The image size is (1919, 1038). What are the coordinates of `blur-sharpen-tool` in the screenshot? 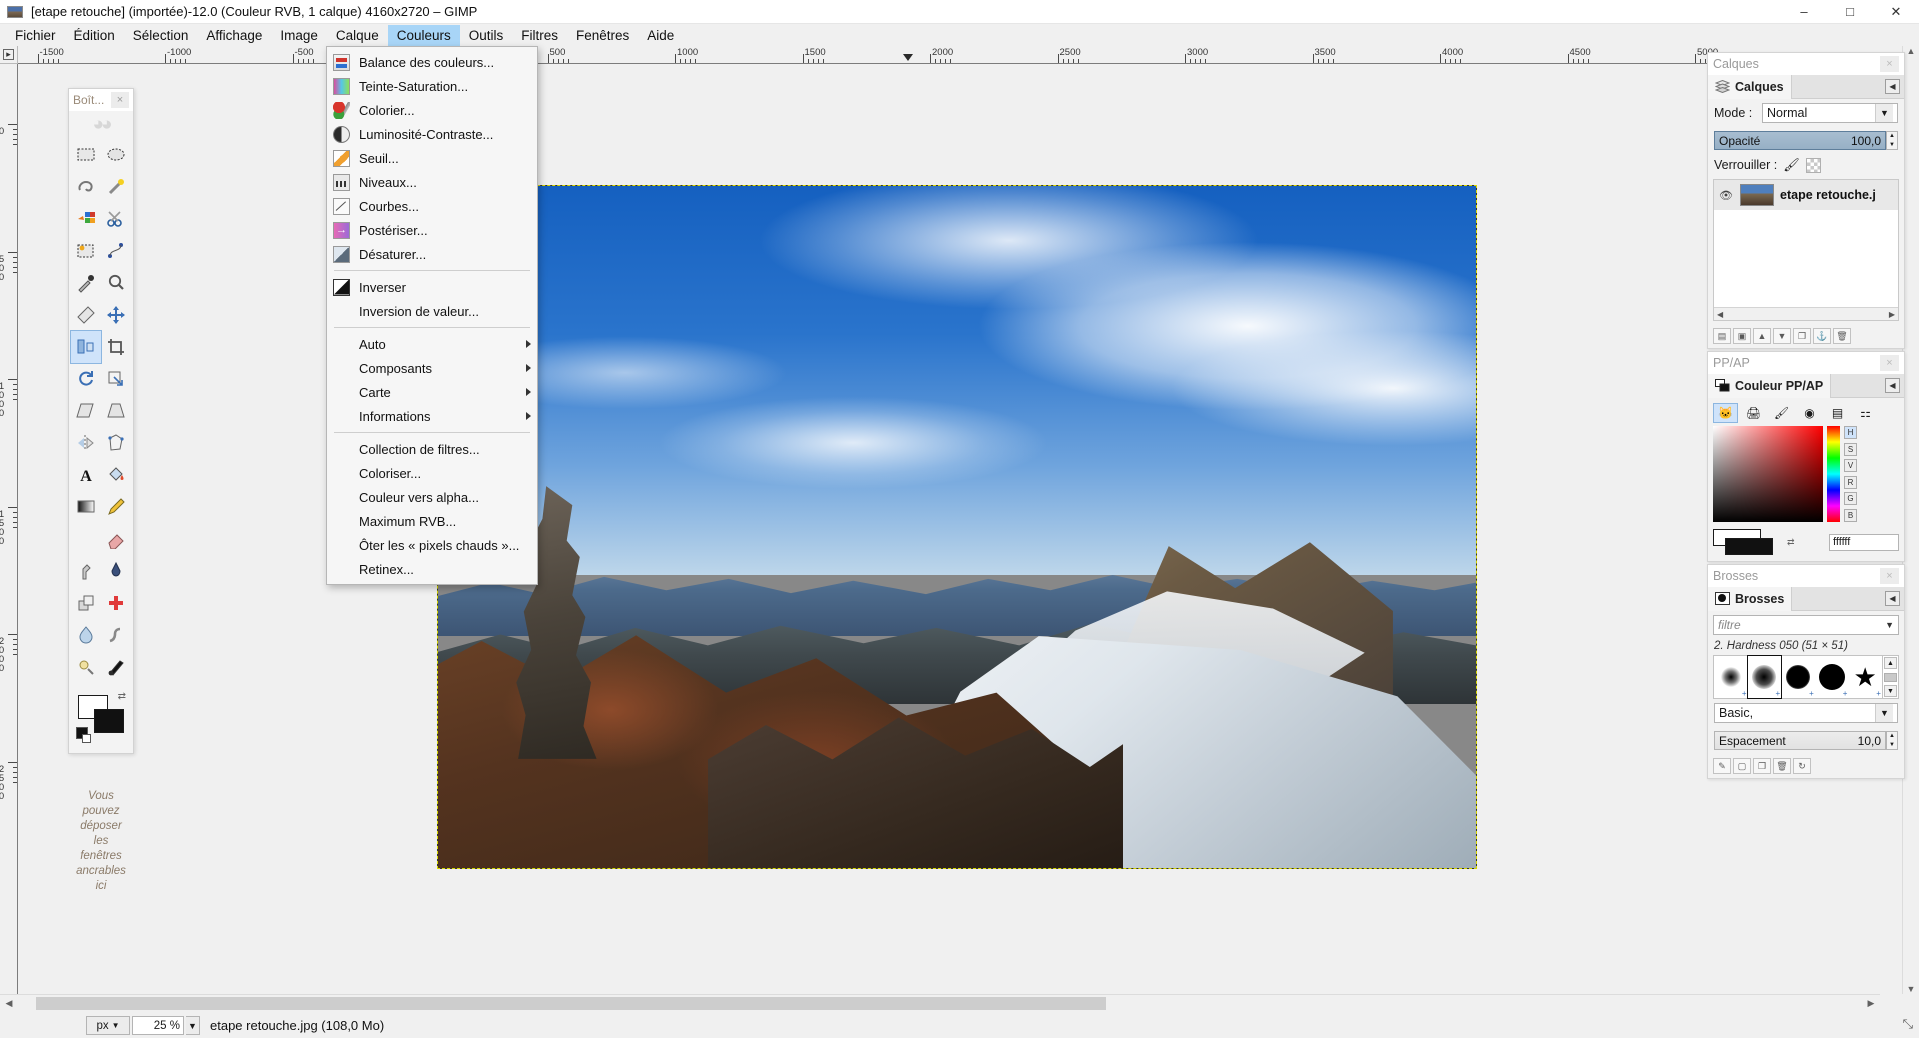 It's located at (86, 635).